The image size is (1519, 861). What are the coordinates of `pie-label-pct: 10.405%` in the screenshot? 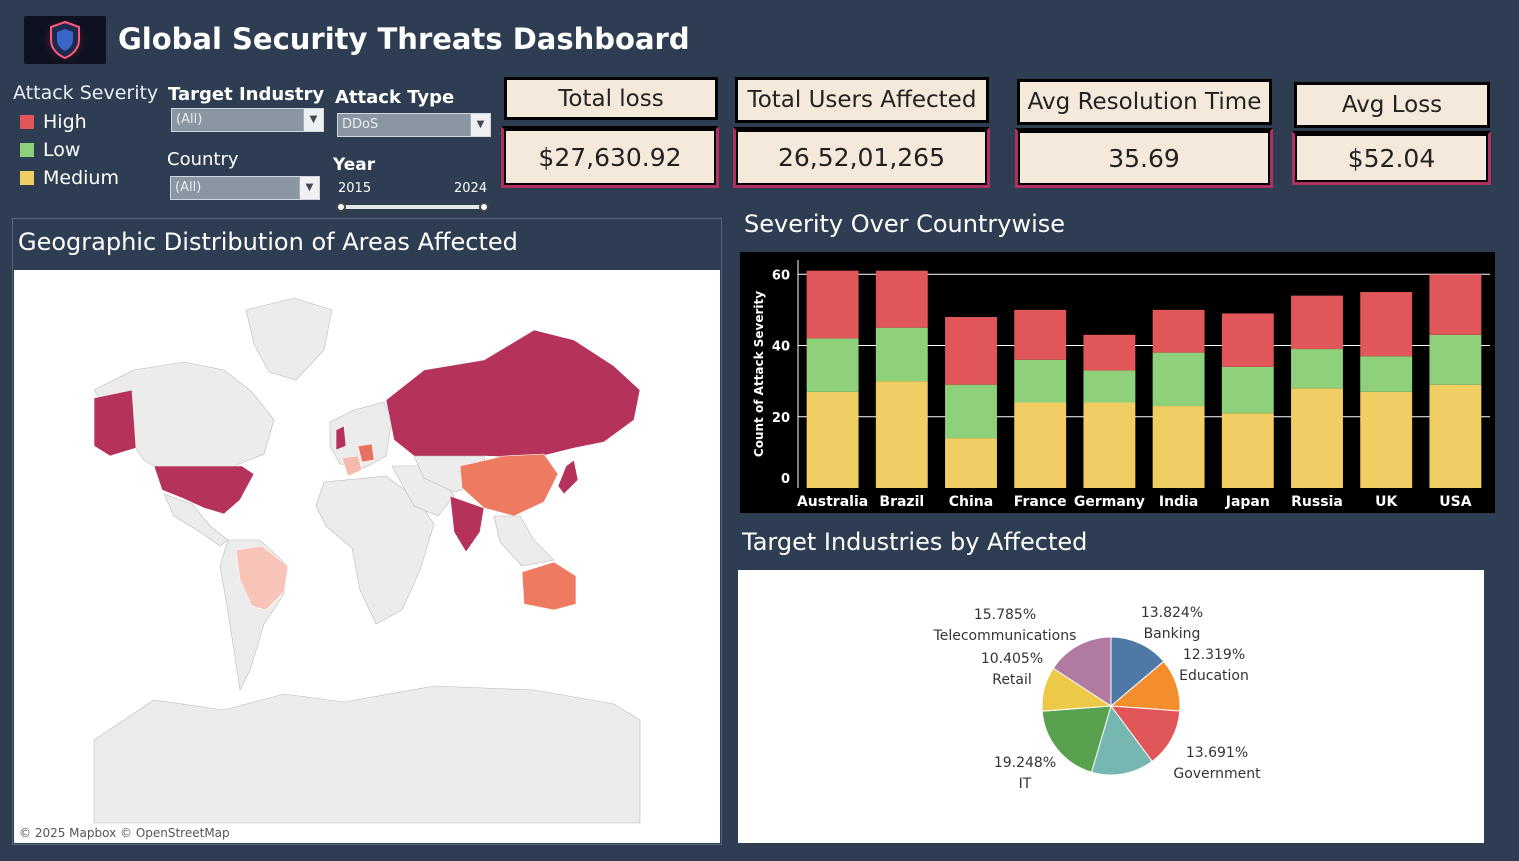 It's located at (1012, 659).